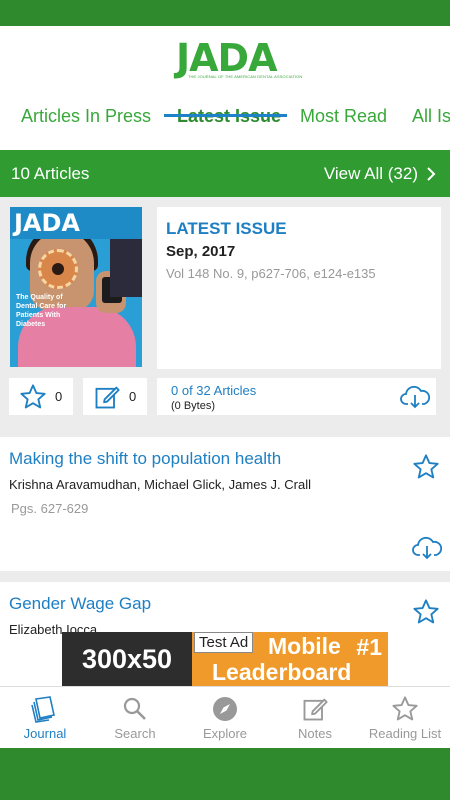  Describe the element at coordinates (225, 13) in the screenshot. I see `status-bar` at that location.